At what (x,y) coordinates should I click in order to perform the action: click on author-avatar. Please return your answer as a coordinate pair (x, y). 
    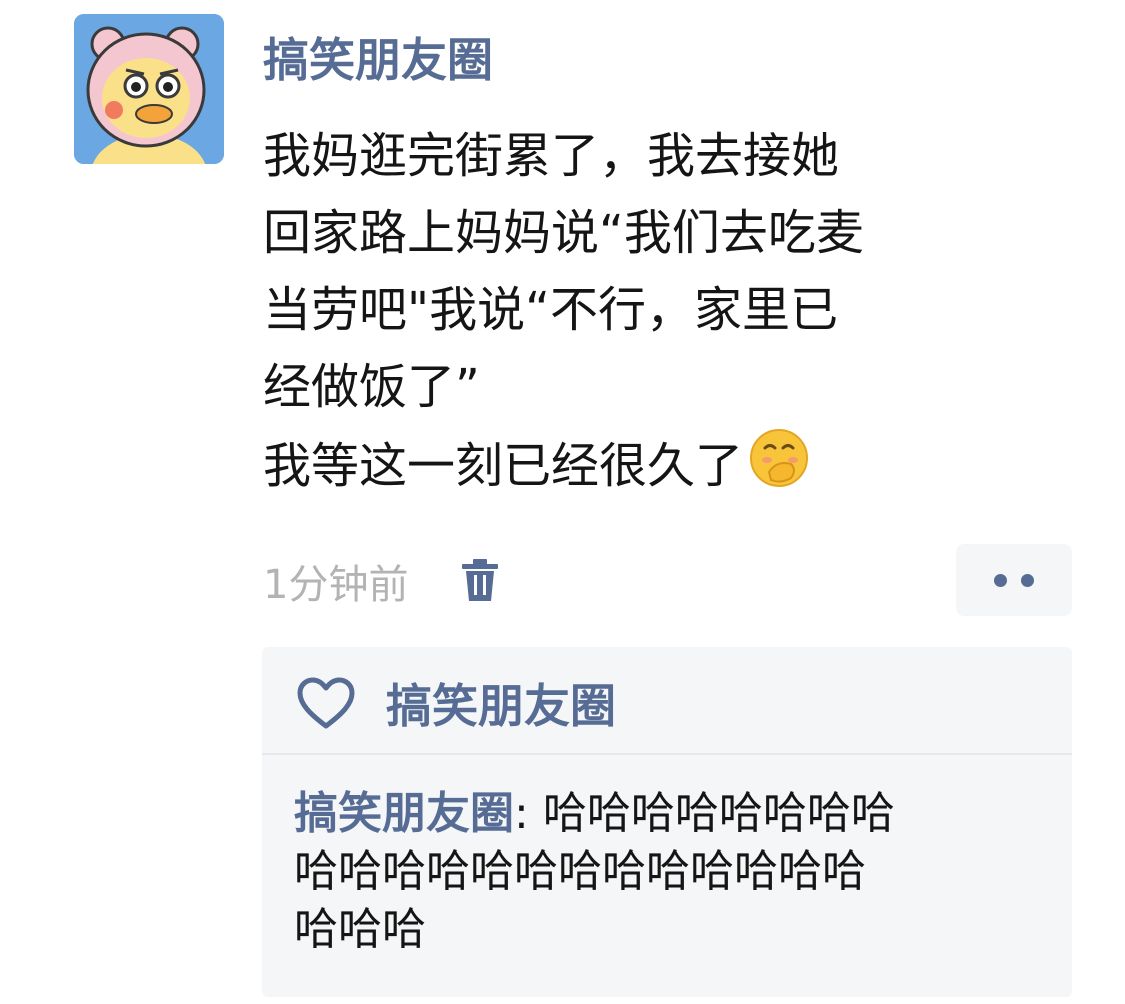
    Looking at the image, I should click on (149, 89).